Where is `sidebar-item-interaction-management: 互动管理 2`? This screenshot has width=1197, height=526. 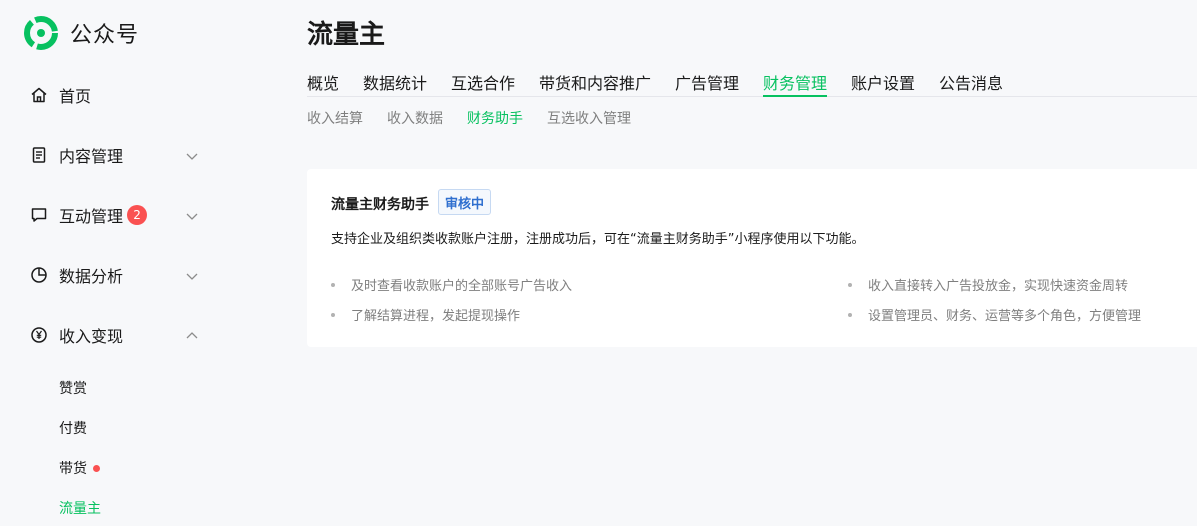 sidebar-item-interaction-management: 互动管理 2 is located at coordinates (115, 215).